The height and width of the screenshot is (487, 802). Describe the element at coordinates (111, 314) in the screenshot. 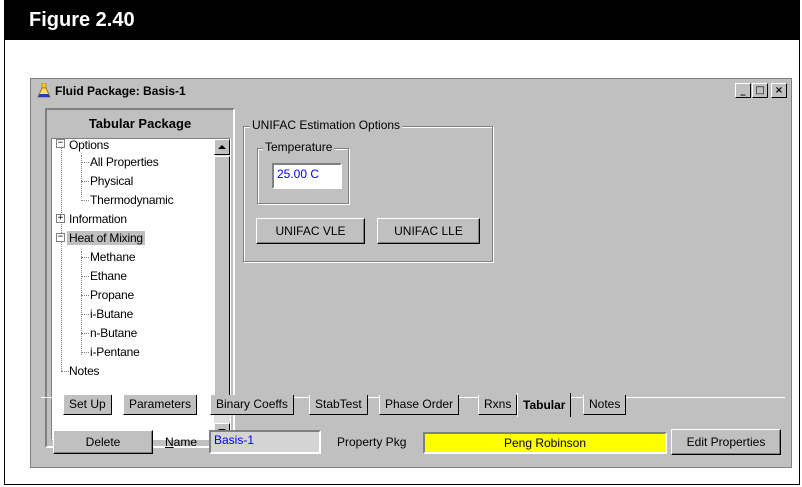

I see `tree-item-i-butane: i-Butane` at that location.